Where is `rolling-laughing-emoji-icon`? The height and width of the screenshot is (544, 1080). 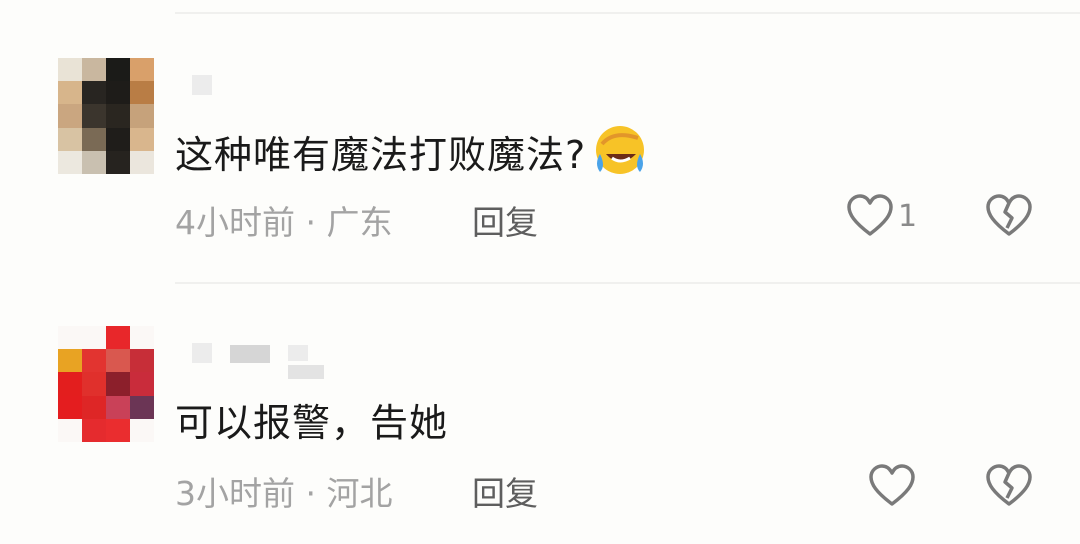 rolling-laughing-emoji-icon is located at coordinates (619, 155).